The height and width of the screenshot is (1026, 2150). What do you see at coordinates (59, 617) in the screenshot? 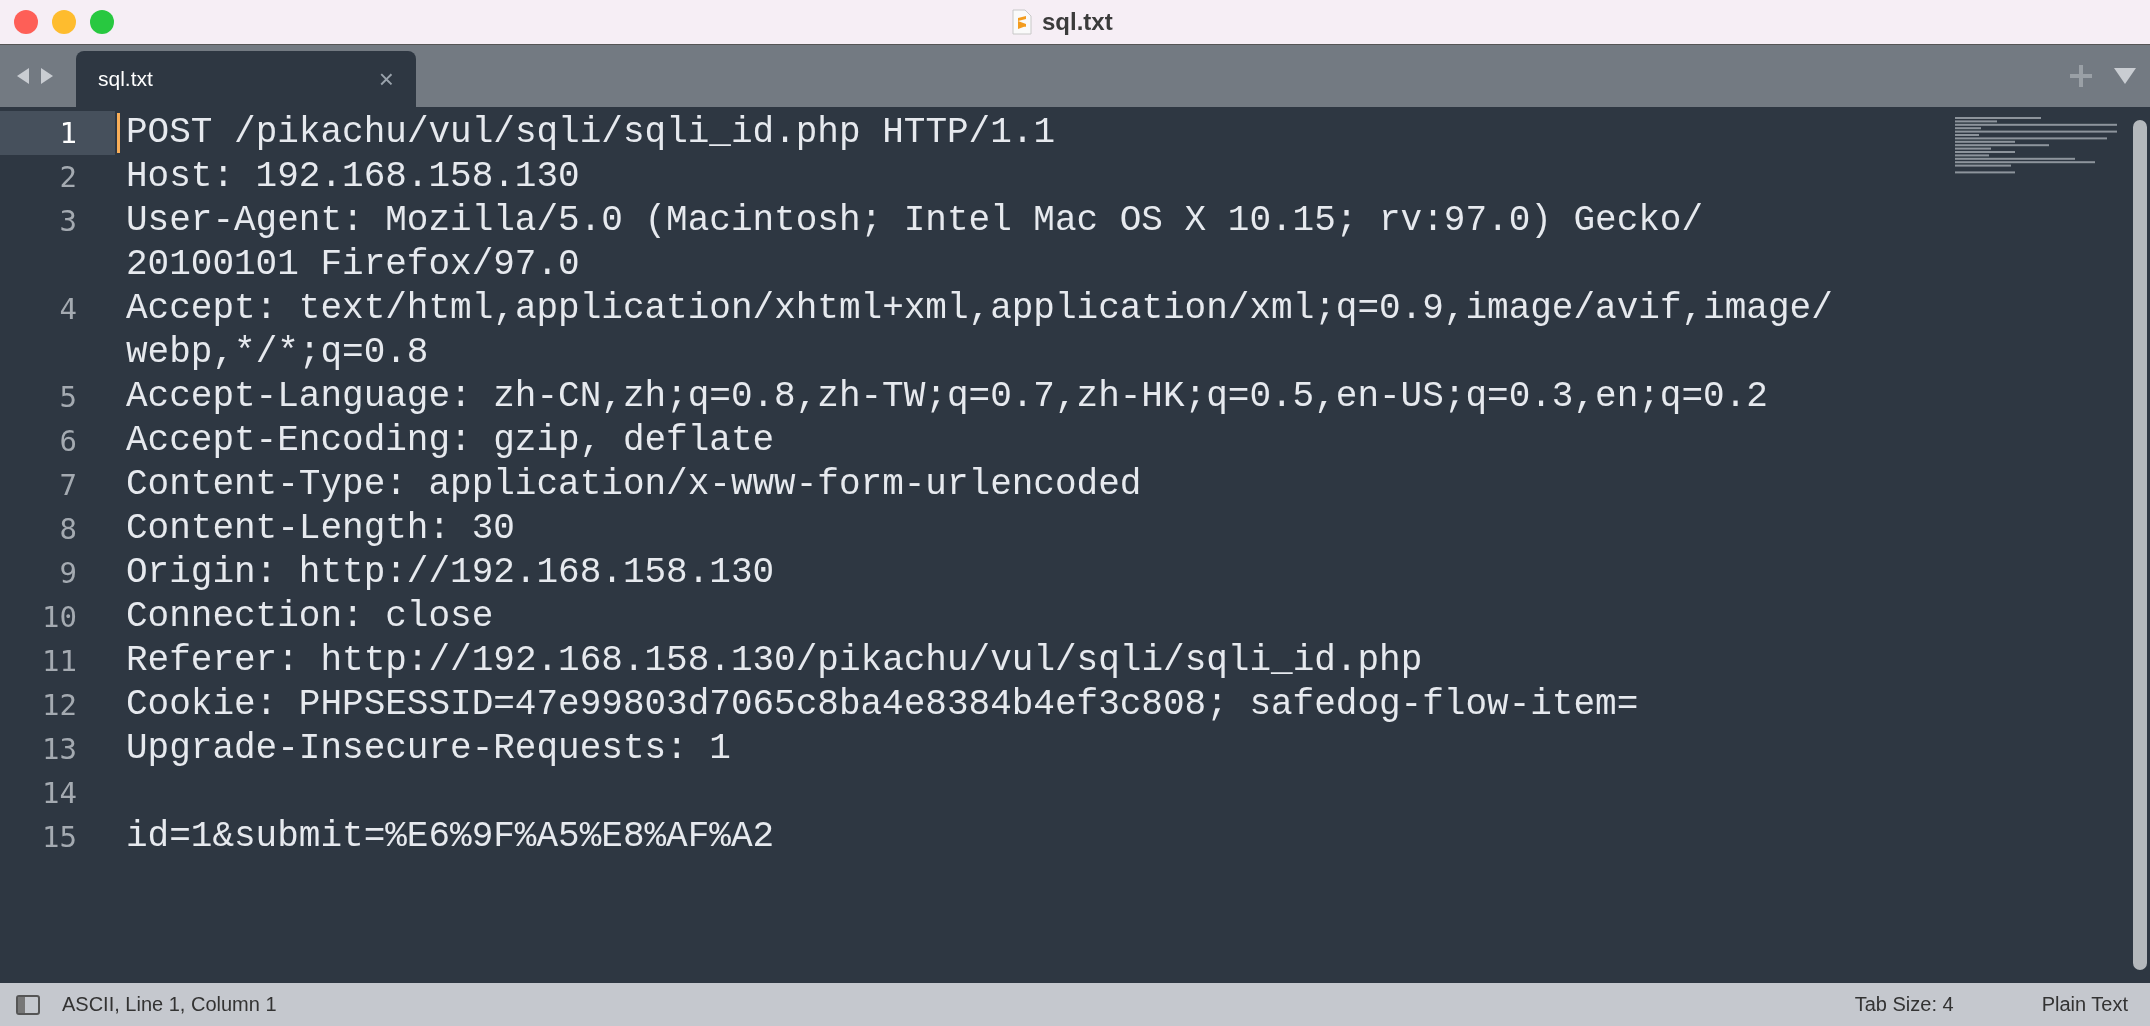
I see `line-number: 10` at bounding box center [59, 617].